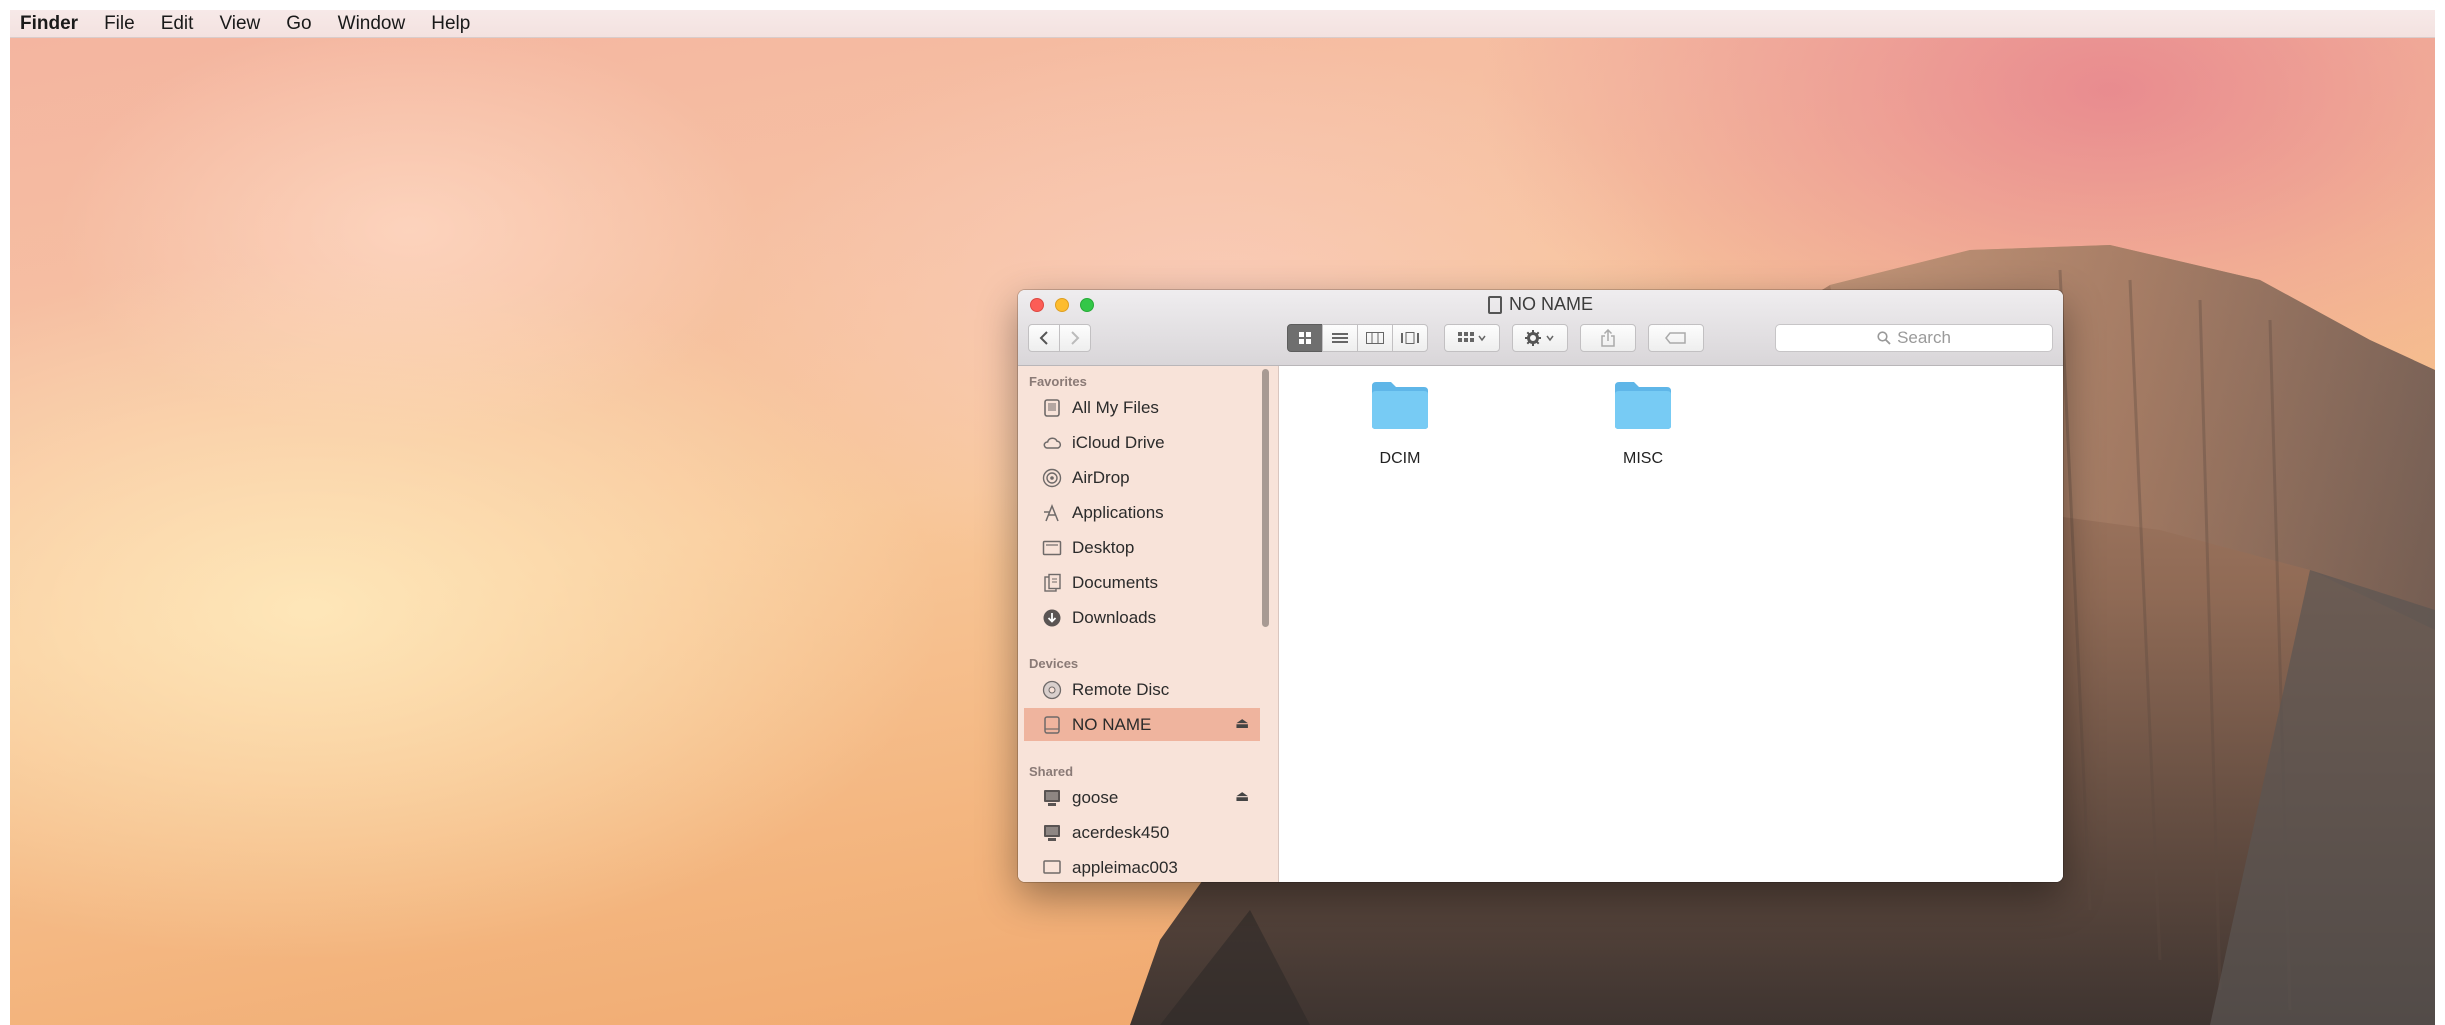  I want to click on airdrop-icon, so click(1052, 478).